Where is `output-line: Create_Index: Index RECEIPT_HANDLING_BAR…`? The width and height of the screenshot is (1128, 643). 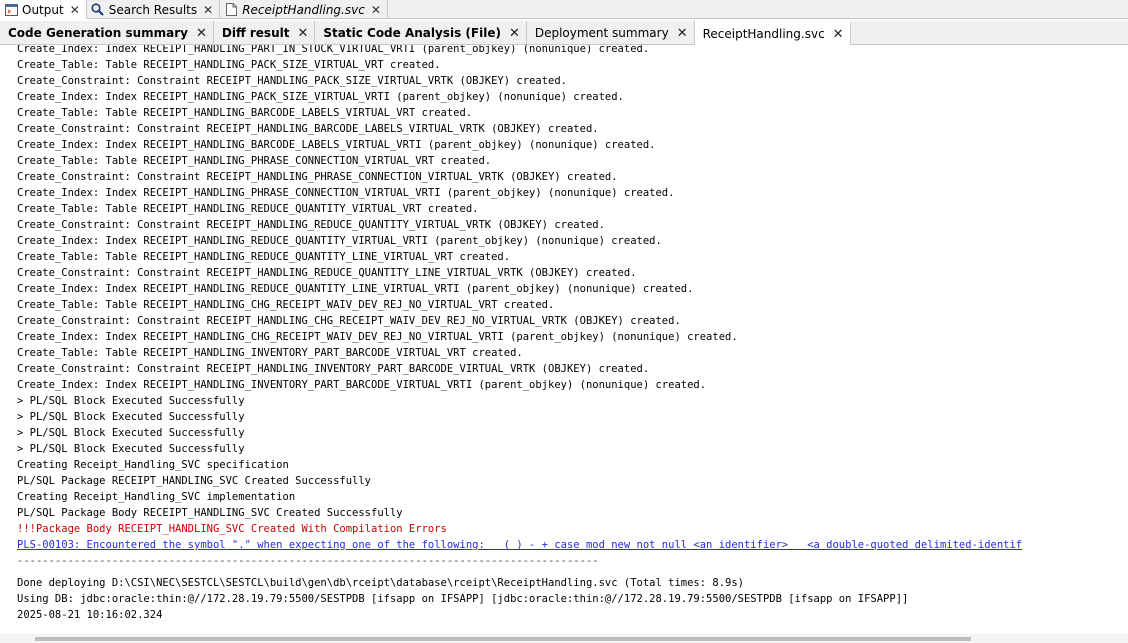 output-line: Create_Index: Index RECEIPT_HANDLING_BAR… is located at coordinates (336, 145).